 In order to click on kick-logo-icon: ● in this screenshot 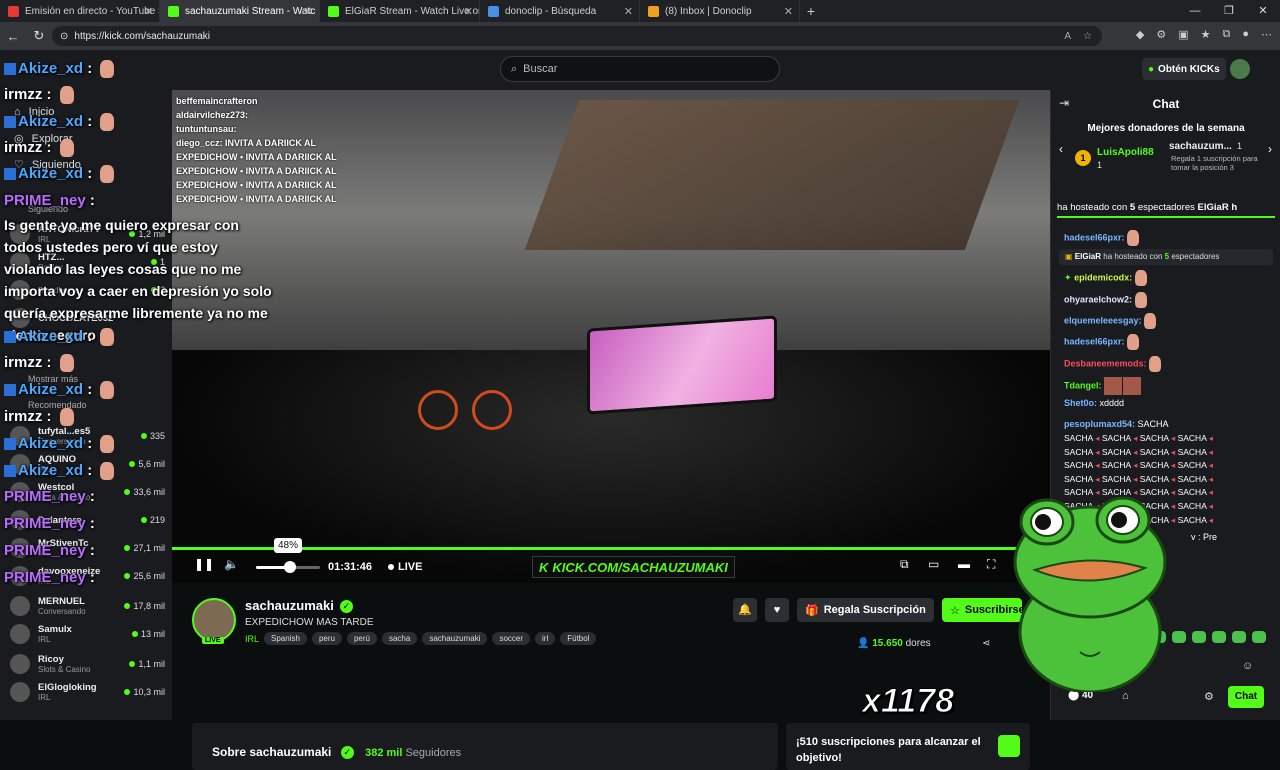, I will do `click(1151, 69)`.